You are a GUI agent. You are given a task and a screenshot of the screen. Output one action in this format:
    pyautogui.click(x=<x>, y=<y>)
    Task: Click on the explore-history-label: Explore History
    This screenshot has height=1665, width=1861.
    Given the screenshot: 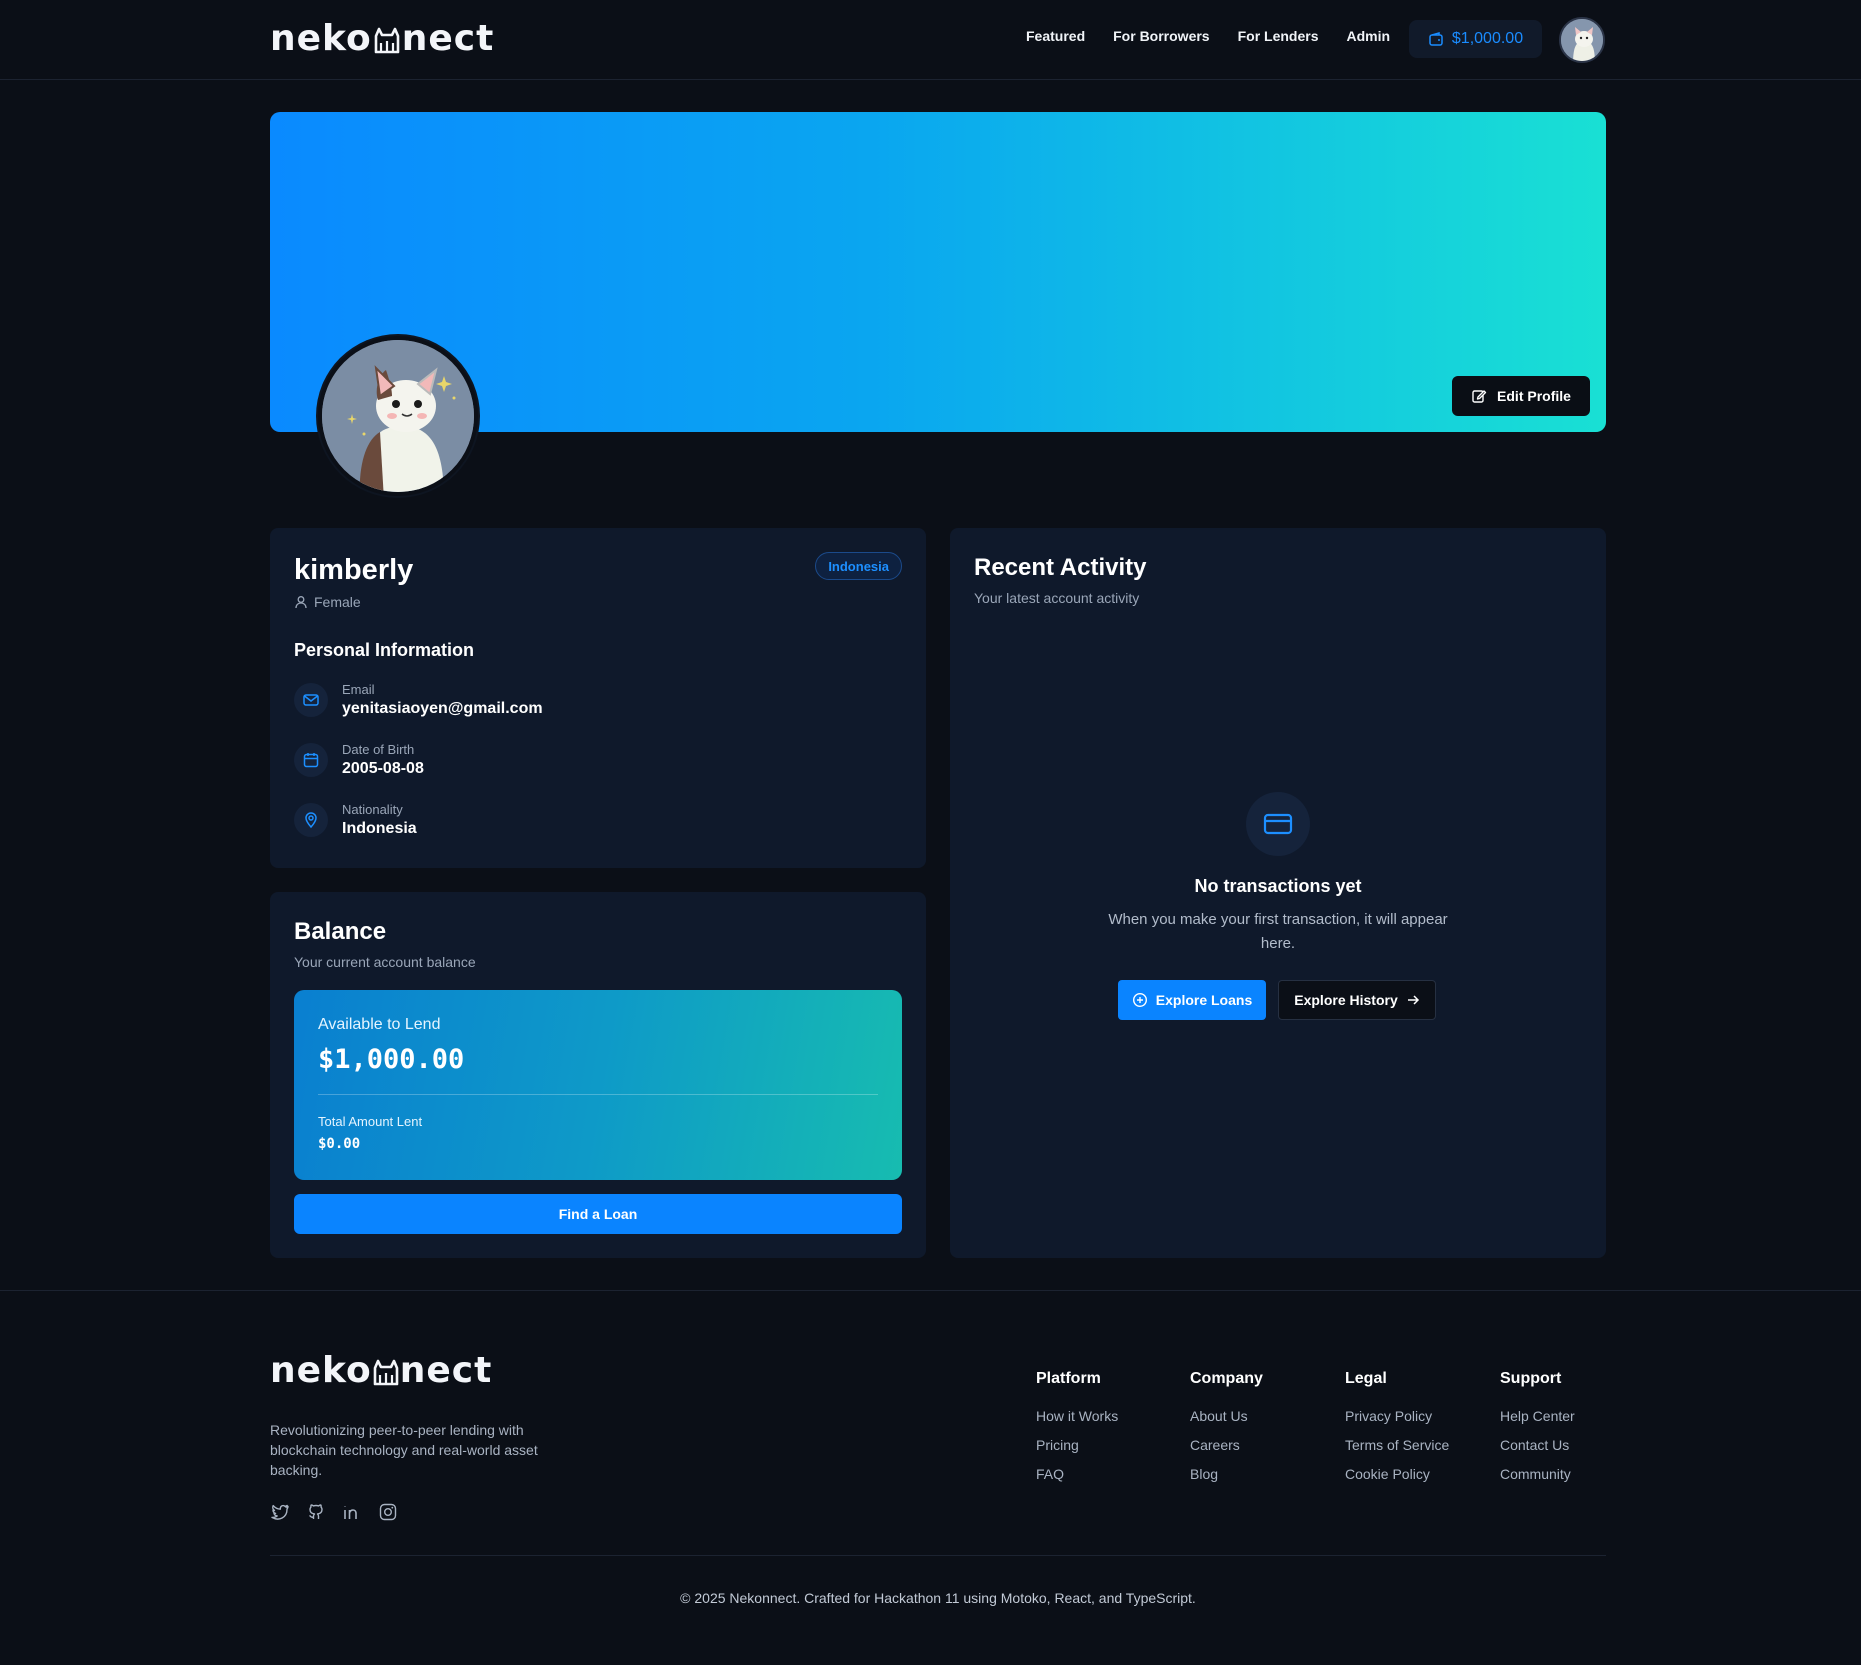 What is the action you would take?
    pyautogui.click(x=1346, y=1000)
    